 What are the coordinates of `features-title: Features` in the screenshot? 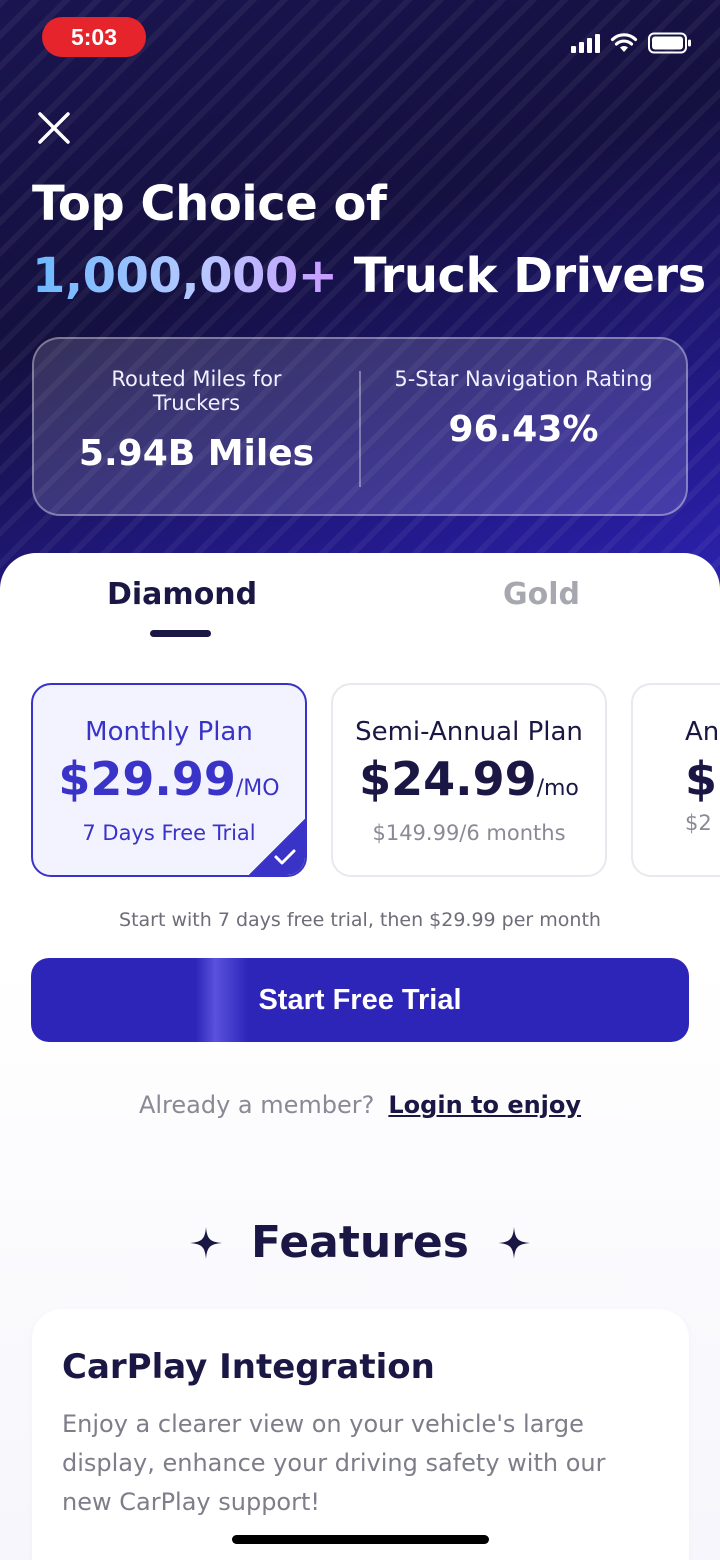 It's located at (360, 1242).